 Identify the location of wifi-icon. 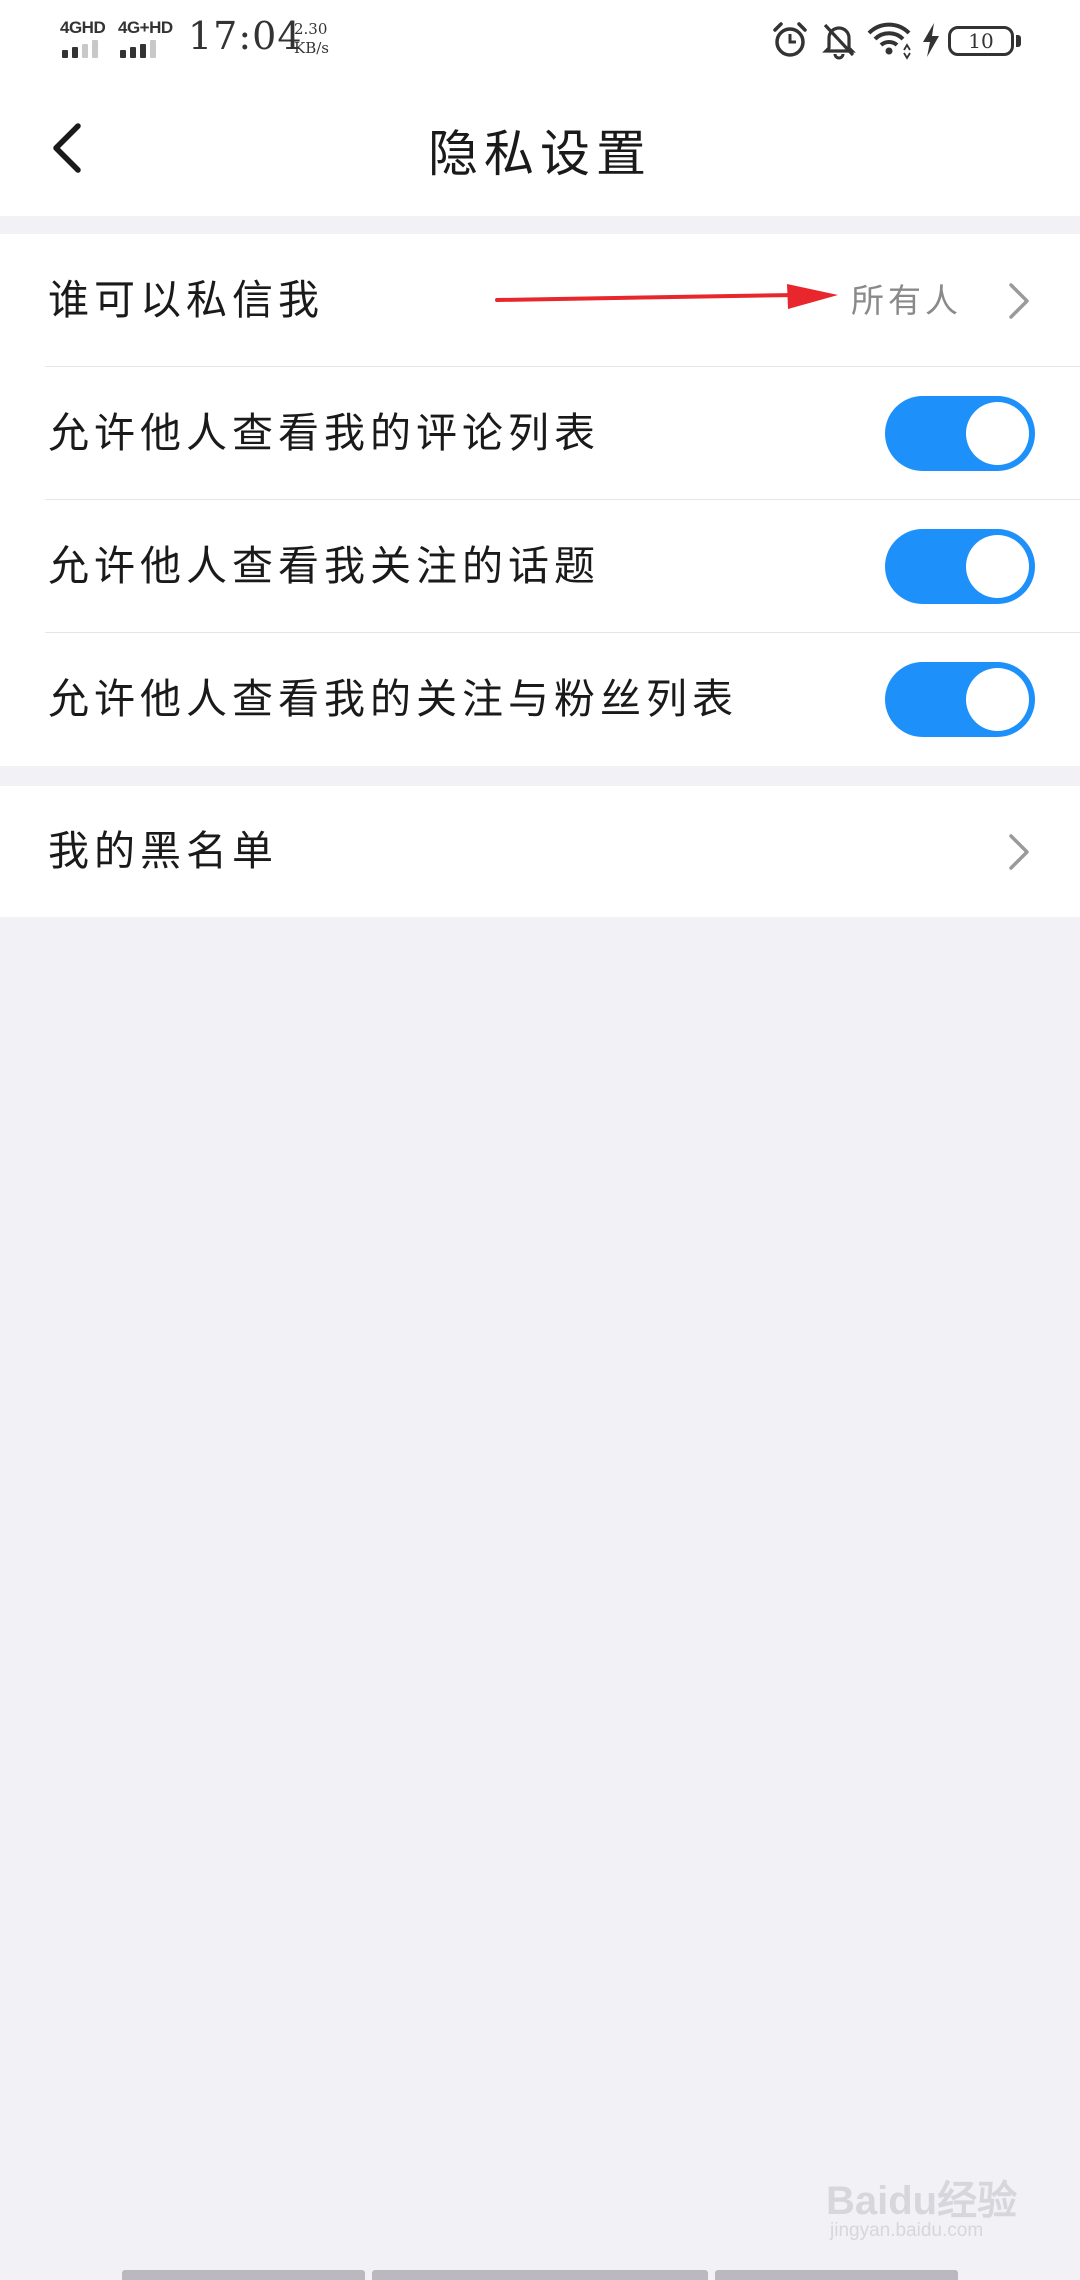
(889, 41).